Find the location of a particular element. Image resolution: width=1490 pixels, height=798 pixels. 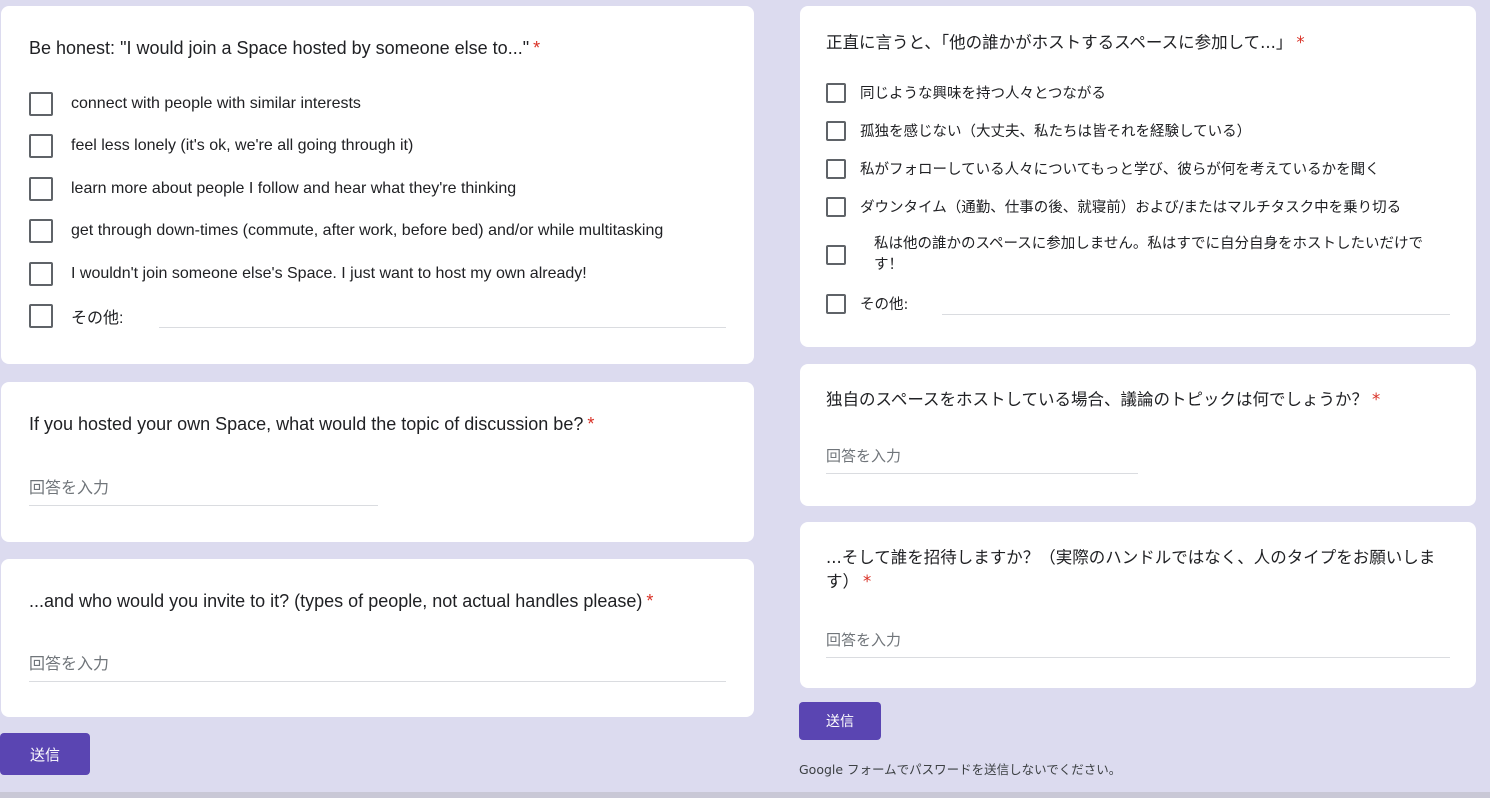

checkbox-option: 孤独を感じない（大丈夫、私たちは皆それを経験している） is located at coordinates (1038, 130).